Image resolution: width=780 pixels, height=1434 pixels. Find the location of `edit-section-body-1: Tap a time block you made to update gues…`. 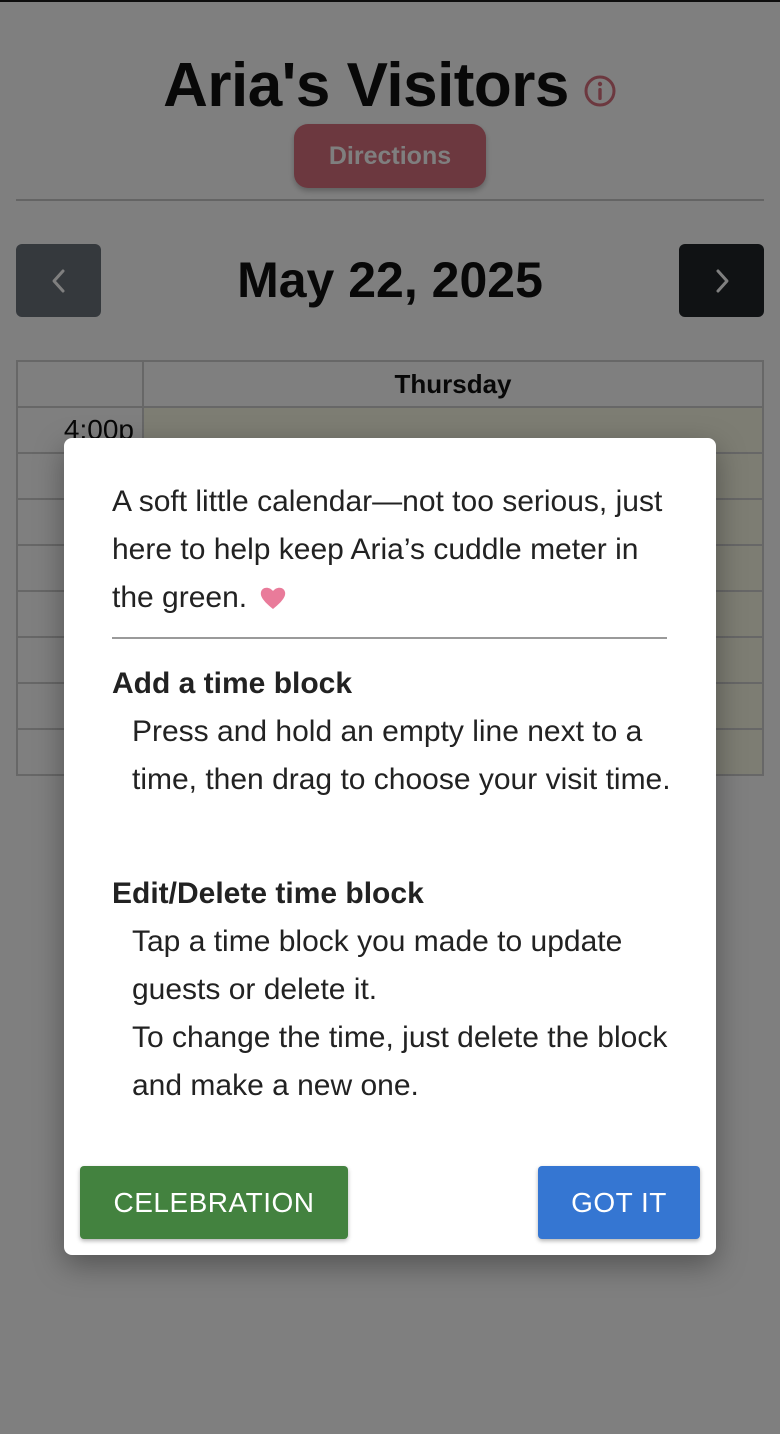

edit-section-body-1: Tap a time block you made to update gues… is located at coordinates (377, 965).